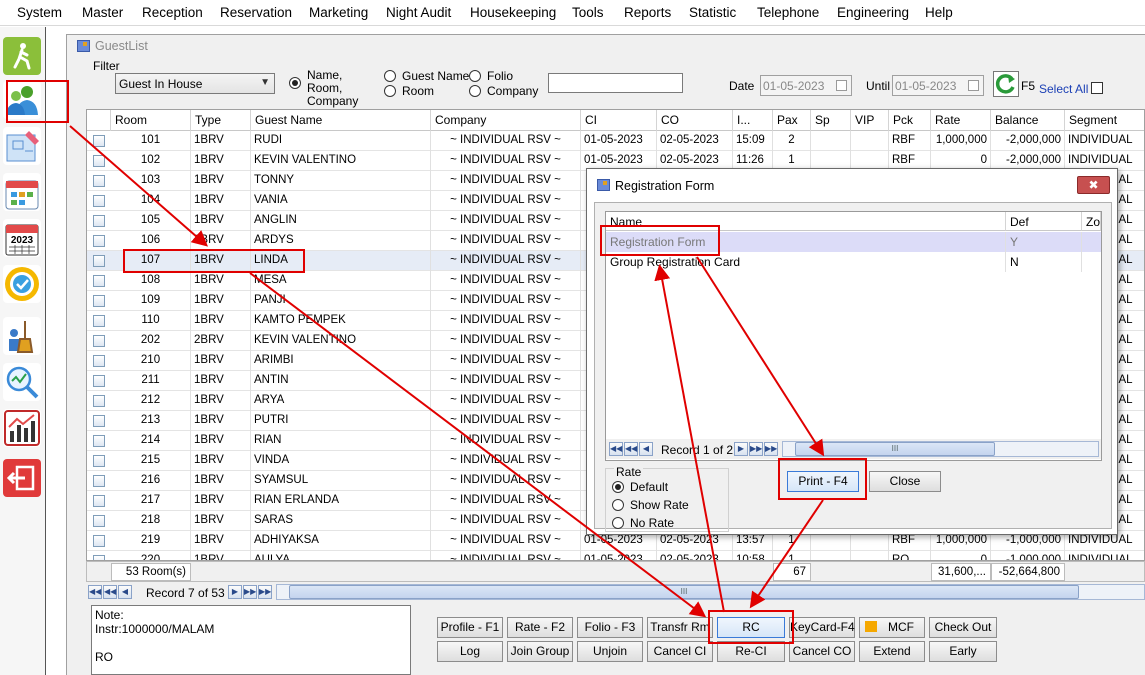 This screenshot has height=675, width=1145. I want to click on col-name: Name, so click(806, 221).